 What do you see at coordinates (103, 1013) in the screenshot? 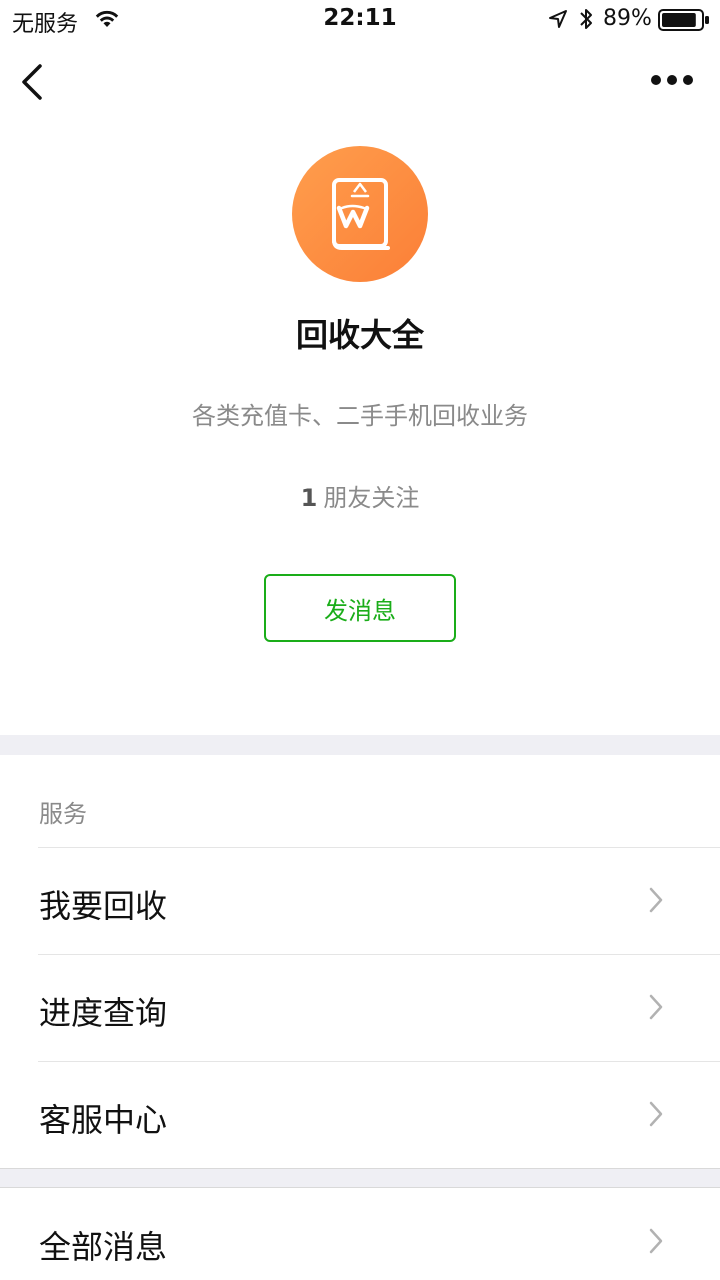
I see `service-item-label: 进度查询` at bounding box center [103, 1013].